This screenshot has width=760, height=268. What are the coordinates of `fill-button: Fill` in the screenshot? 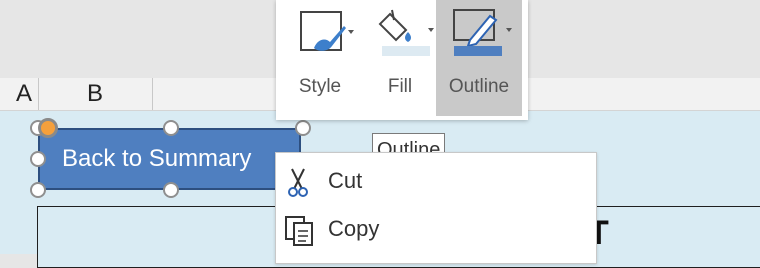 It's located at (400, 58).